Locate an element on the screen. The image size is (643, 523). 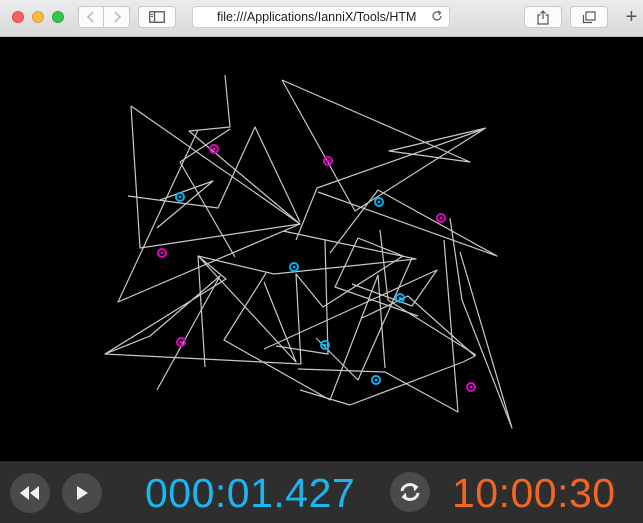
sidebar-icon is located at coordinates (157, 17).